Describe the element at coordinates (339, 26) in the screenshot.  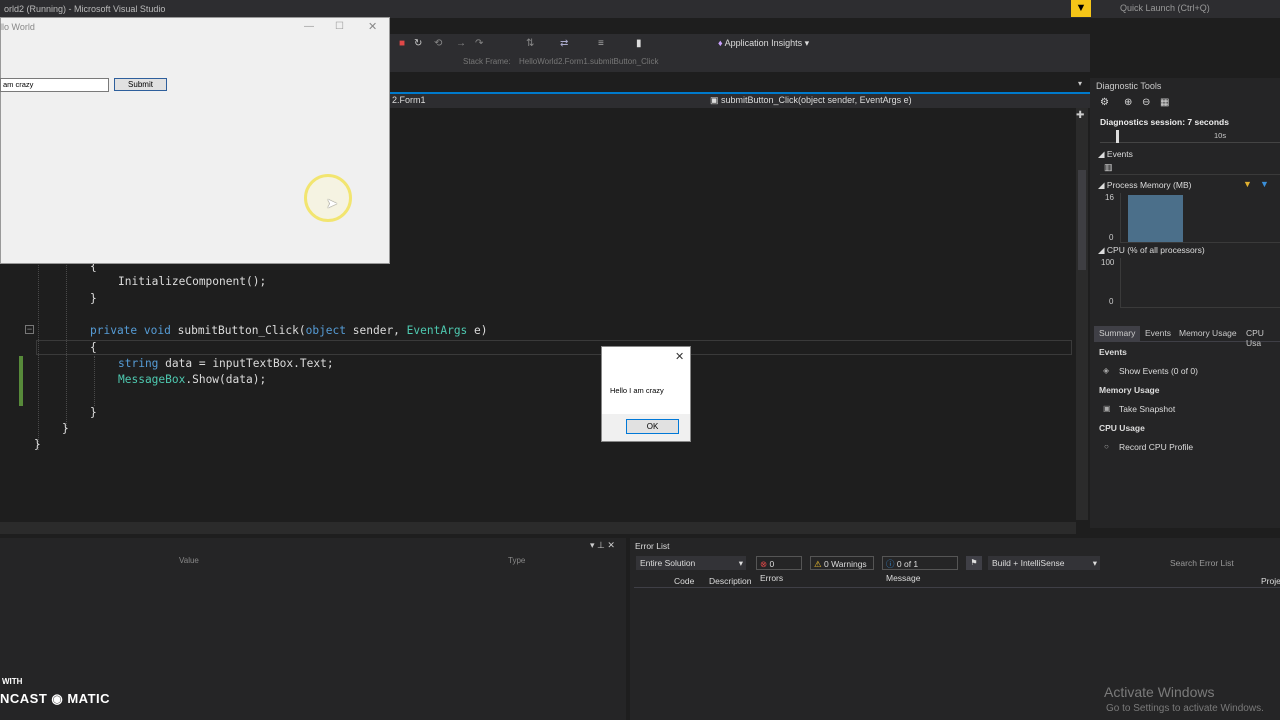
I see `maximize-icon: ☐` at that location.